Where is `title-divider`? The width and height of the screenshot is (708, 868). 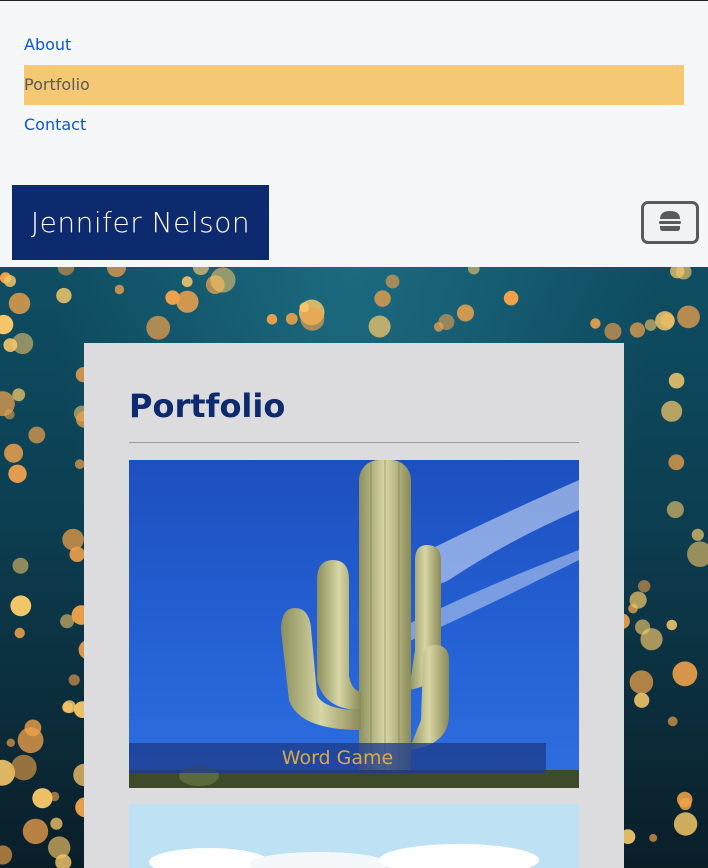 title-divider is located at coordinates (354, 442).